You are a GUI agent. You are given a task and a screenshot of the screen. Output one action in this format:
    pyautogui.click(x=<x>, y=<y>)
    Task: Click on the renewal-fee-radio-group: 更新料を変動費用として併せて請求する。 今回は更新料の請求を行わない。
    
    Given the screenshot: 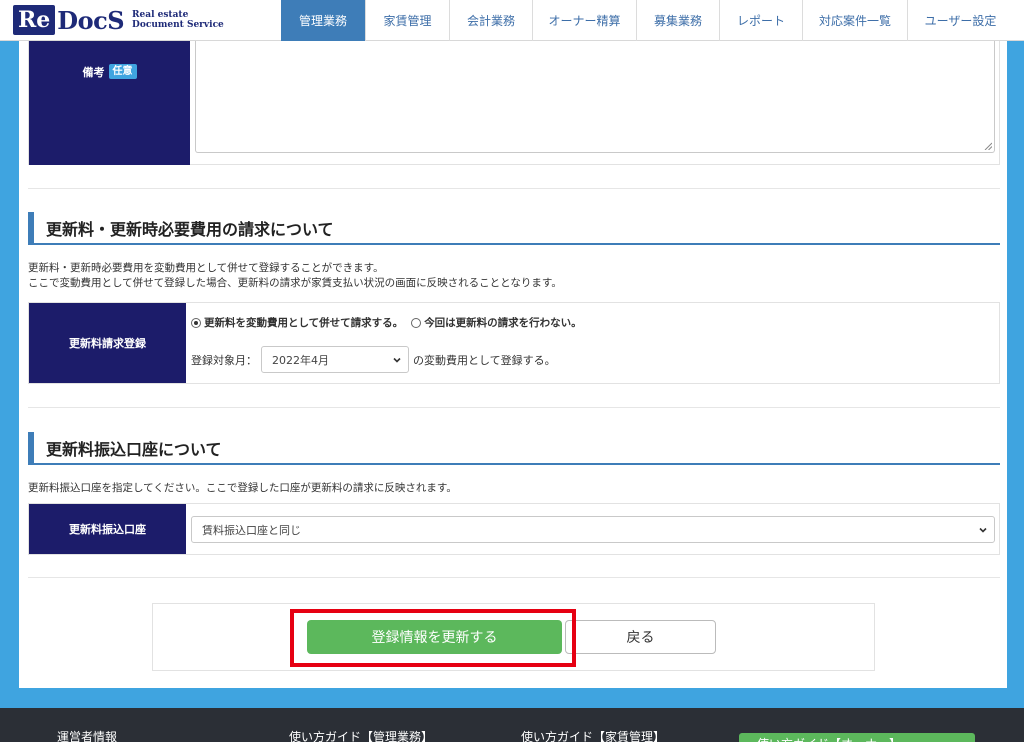 What is the action you would take?
    pyautogui.click(x=390, y=322)
    